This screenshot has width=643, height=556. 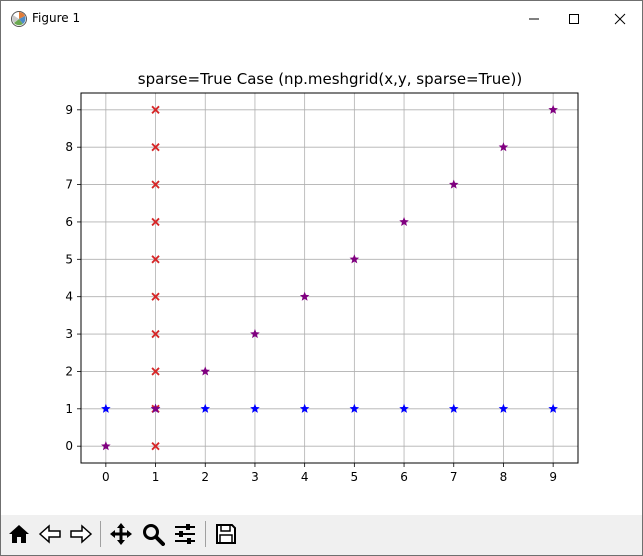 I want to click on pan-button, so click(x=121, y=534).